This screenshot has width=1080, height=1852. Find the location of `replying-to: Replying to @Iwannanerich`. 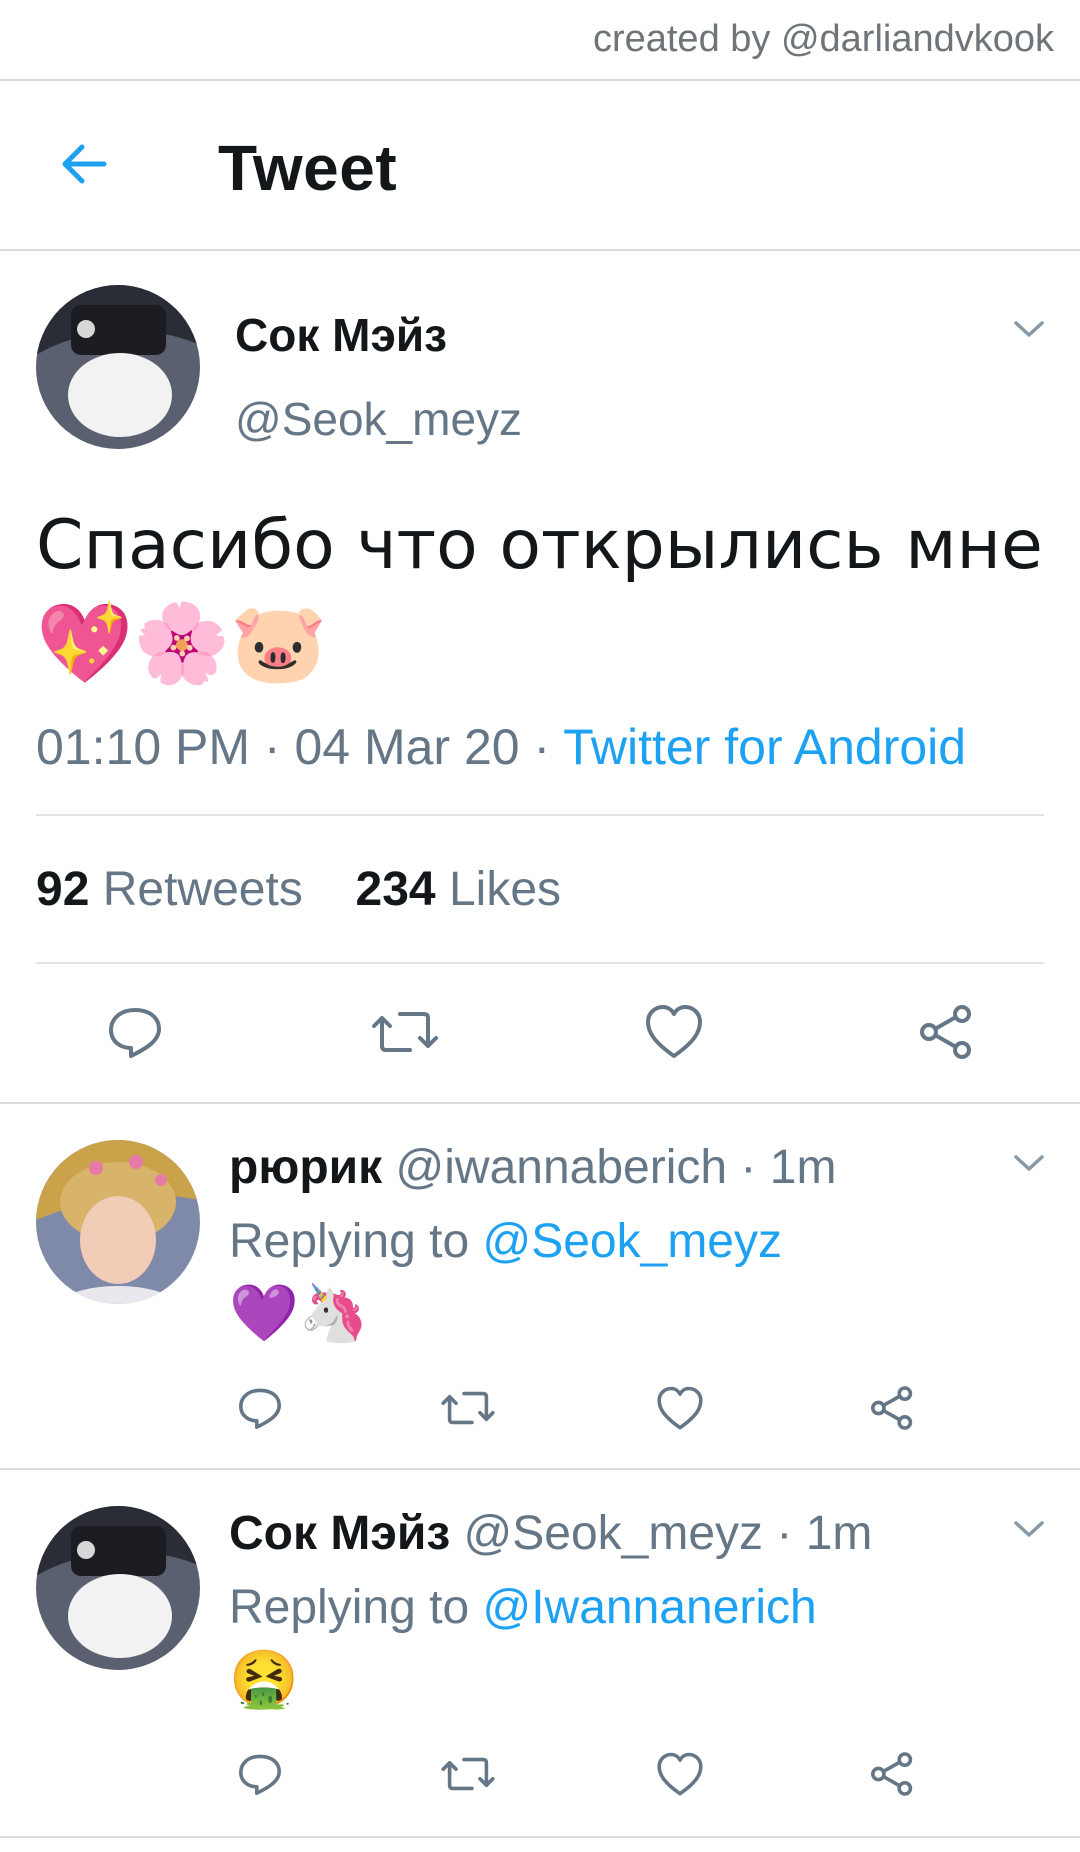

replying-to: Replying to @Iwannanerich is located at coordinates (523, 1607).